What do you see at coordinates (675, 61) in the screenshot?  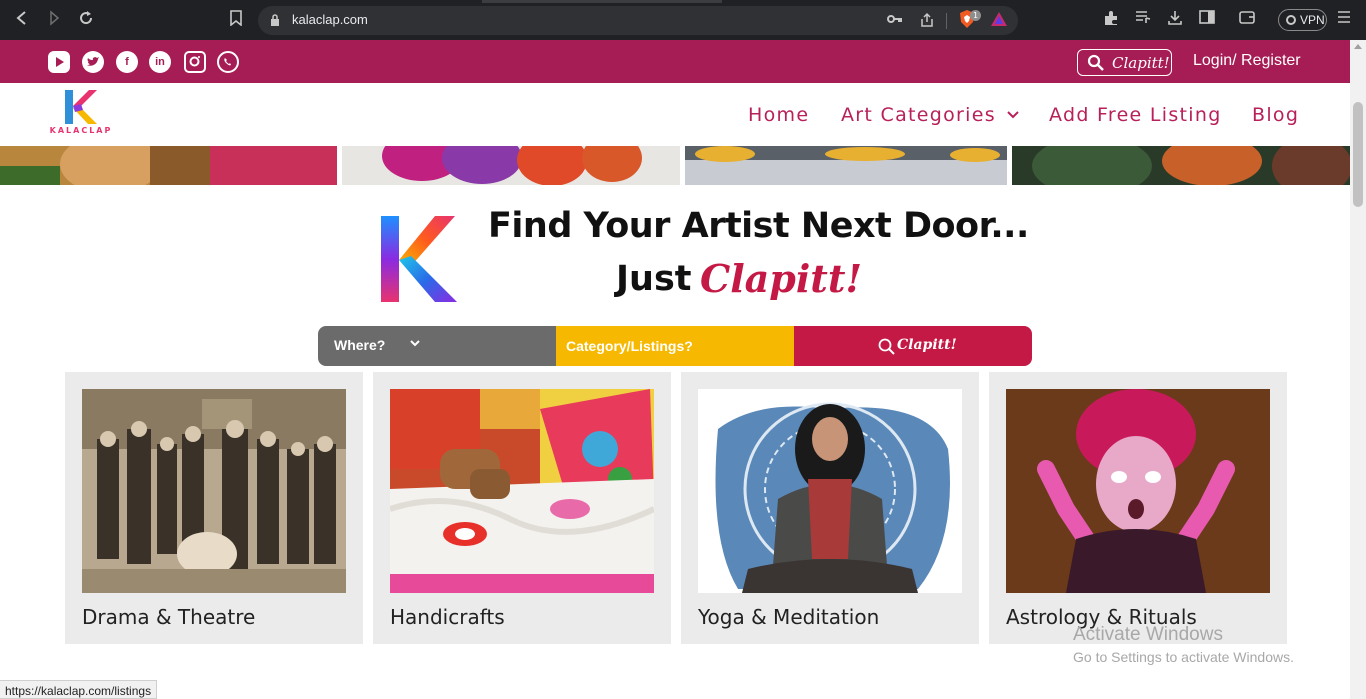 I see `social-bar: f in Clapitt! Login/ Register` at bounding box center [675, 61].